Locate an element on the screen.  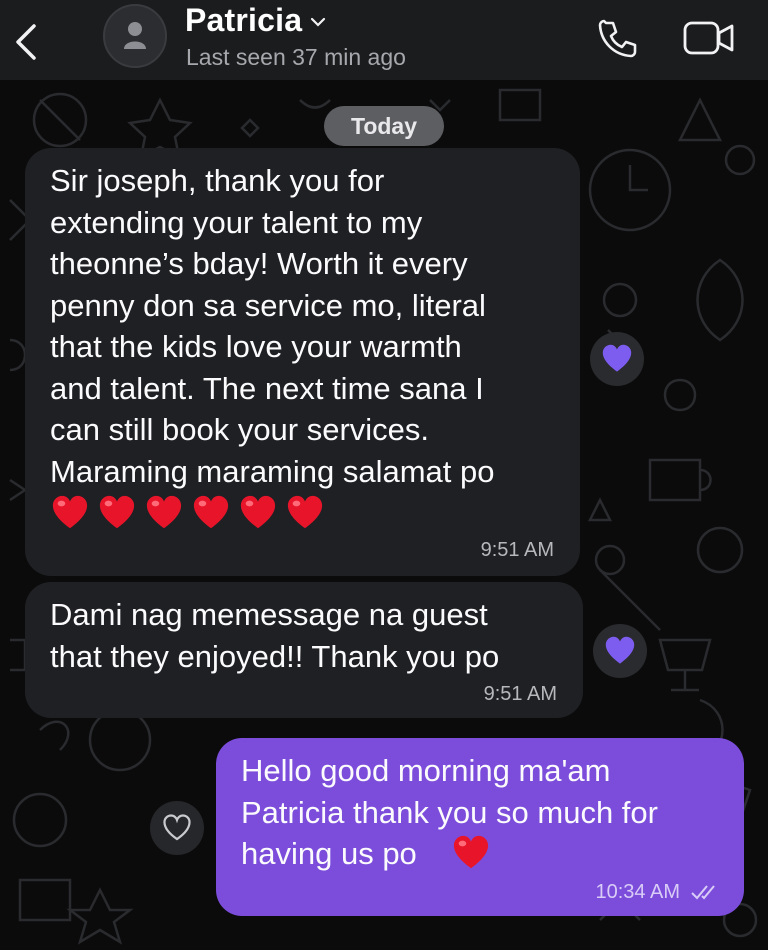
video-camera-icon is located at coordinates (709, 38).